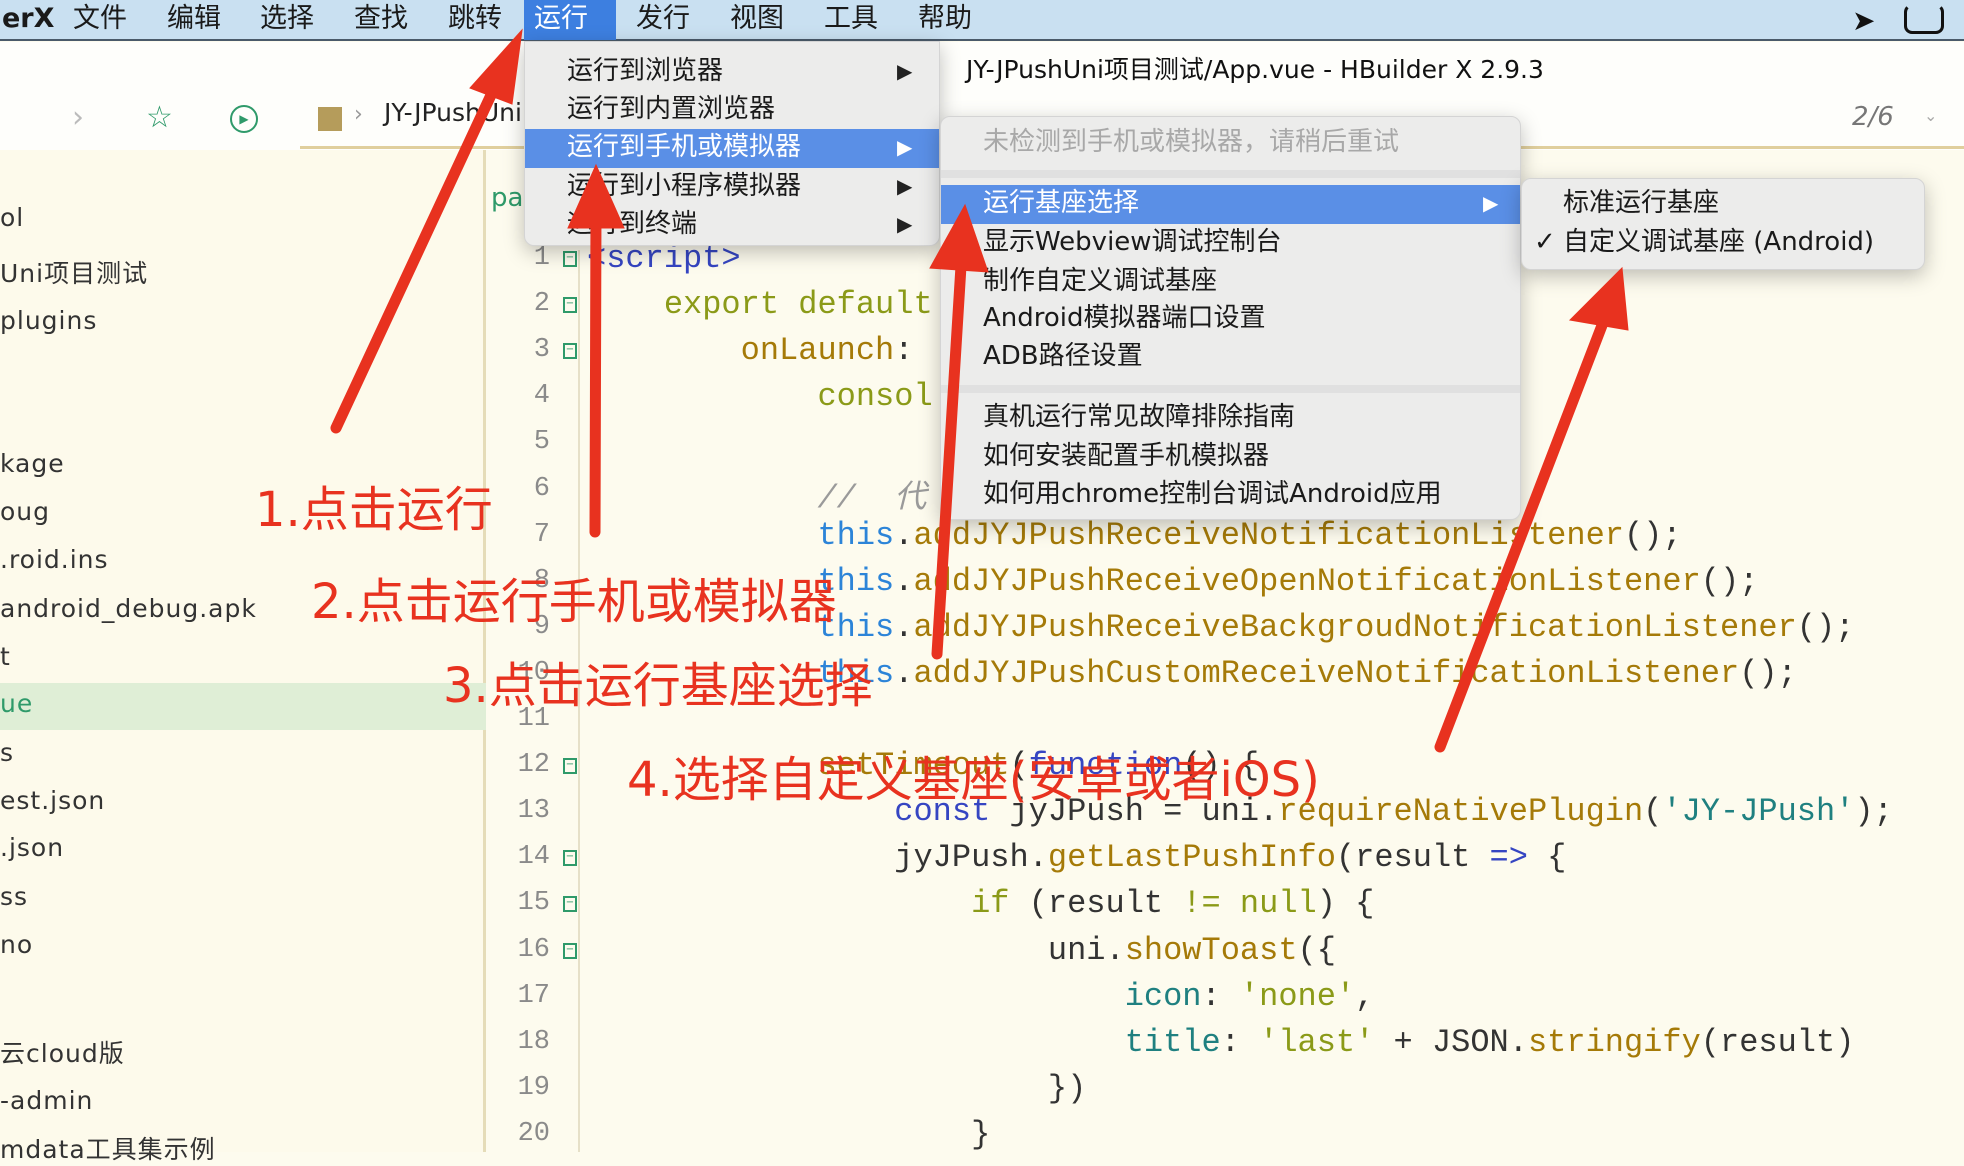 This screenshot has height=1166, width=1964. I want to click on annotation-step-4: 4.选择自定义基座(安卓或者iOS), so click(973, 780).